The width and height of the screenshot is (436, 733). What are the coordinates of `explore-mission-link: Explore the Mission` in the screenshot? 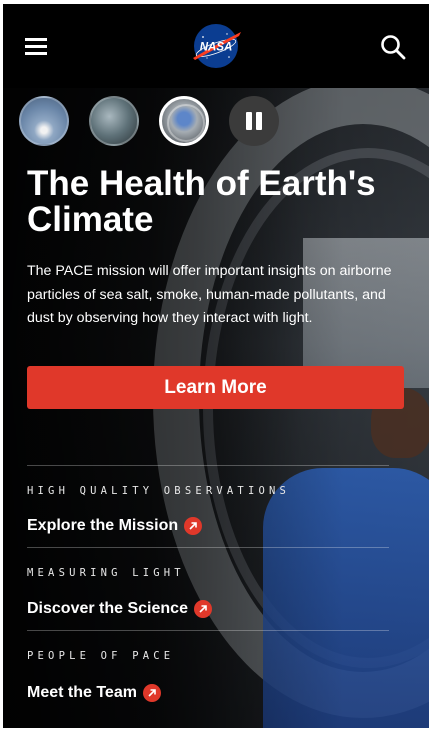 It's located at (115, 526).